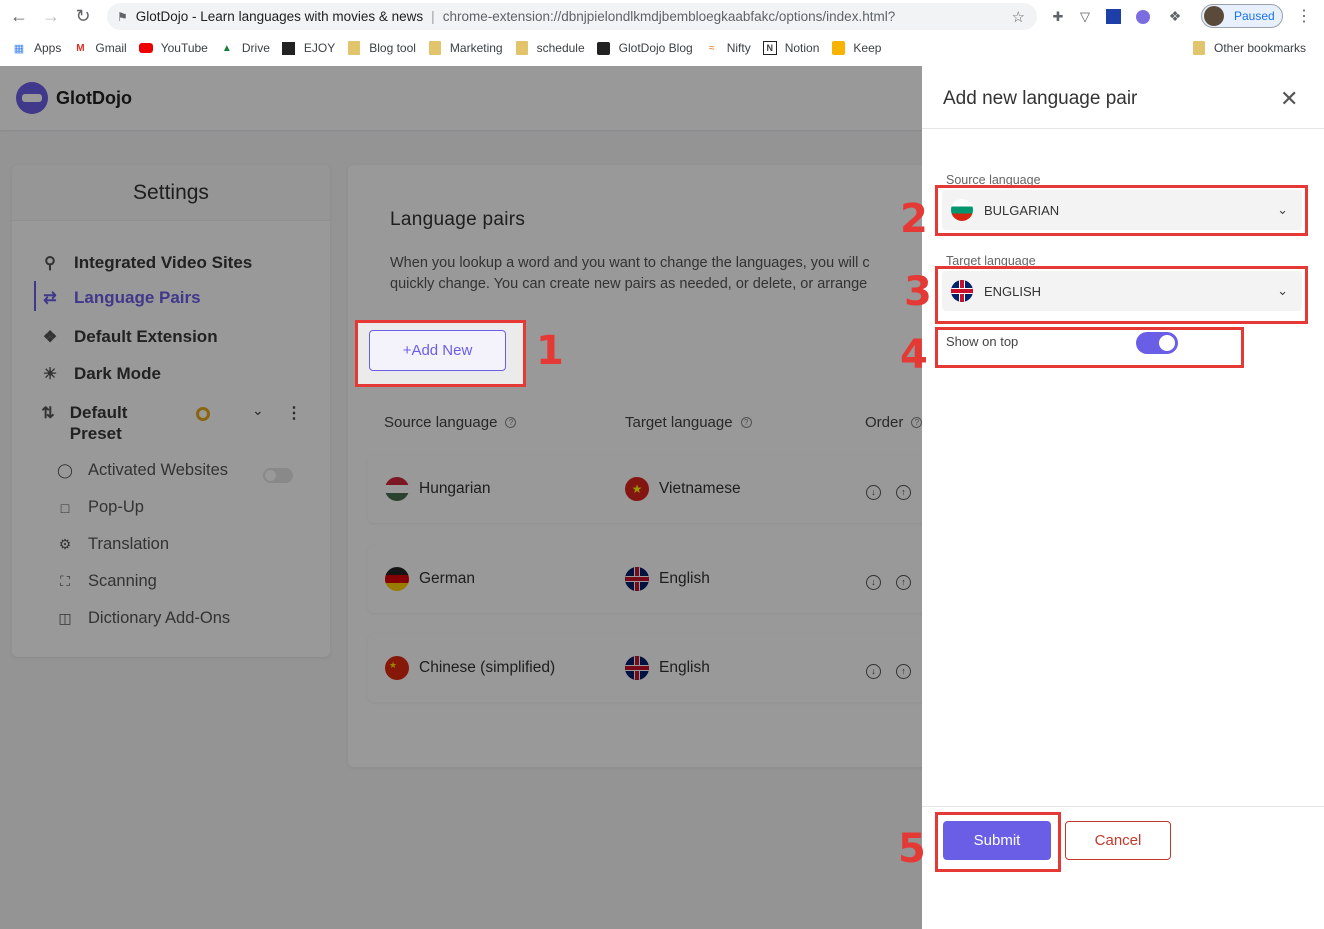  Describe the element at coordinates (550, 48) in the screenshot. I see `bookmark-schedule: schedule` at that location.